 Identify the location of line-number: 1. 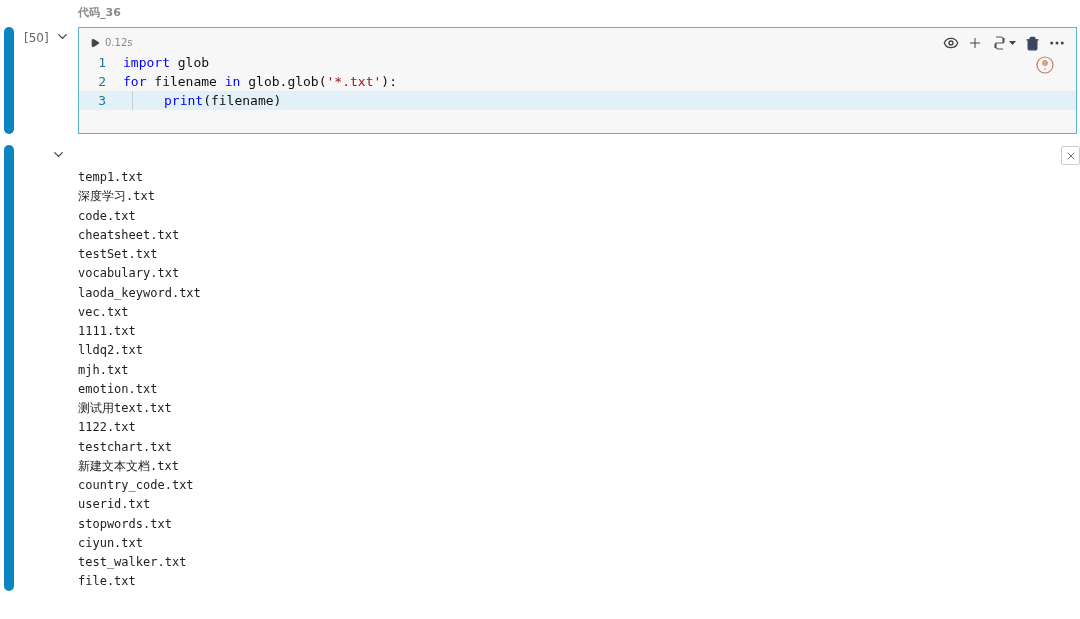
(101, 62).